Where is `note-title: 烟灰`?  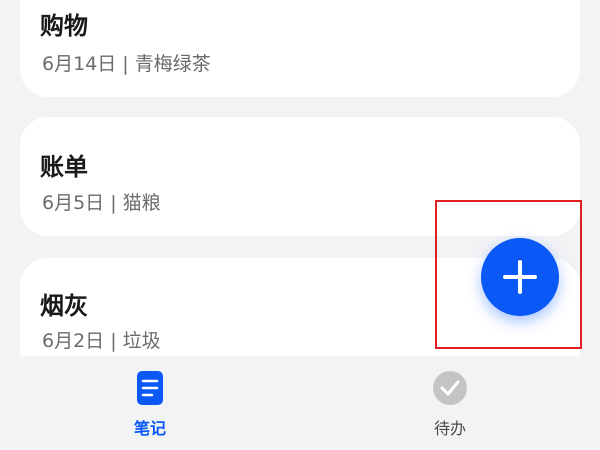 note-title: 烟灰 is located at coordinates (64, 306).